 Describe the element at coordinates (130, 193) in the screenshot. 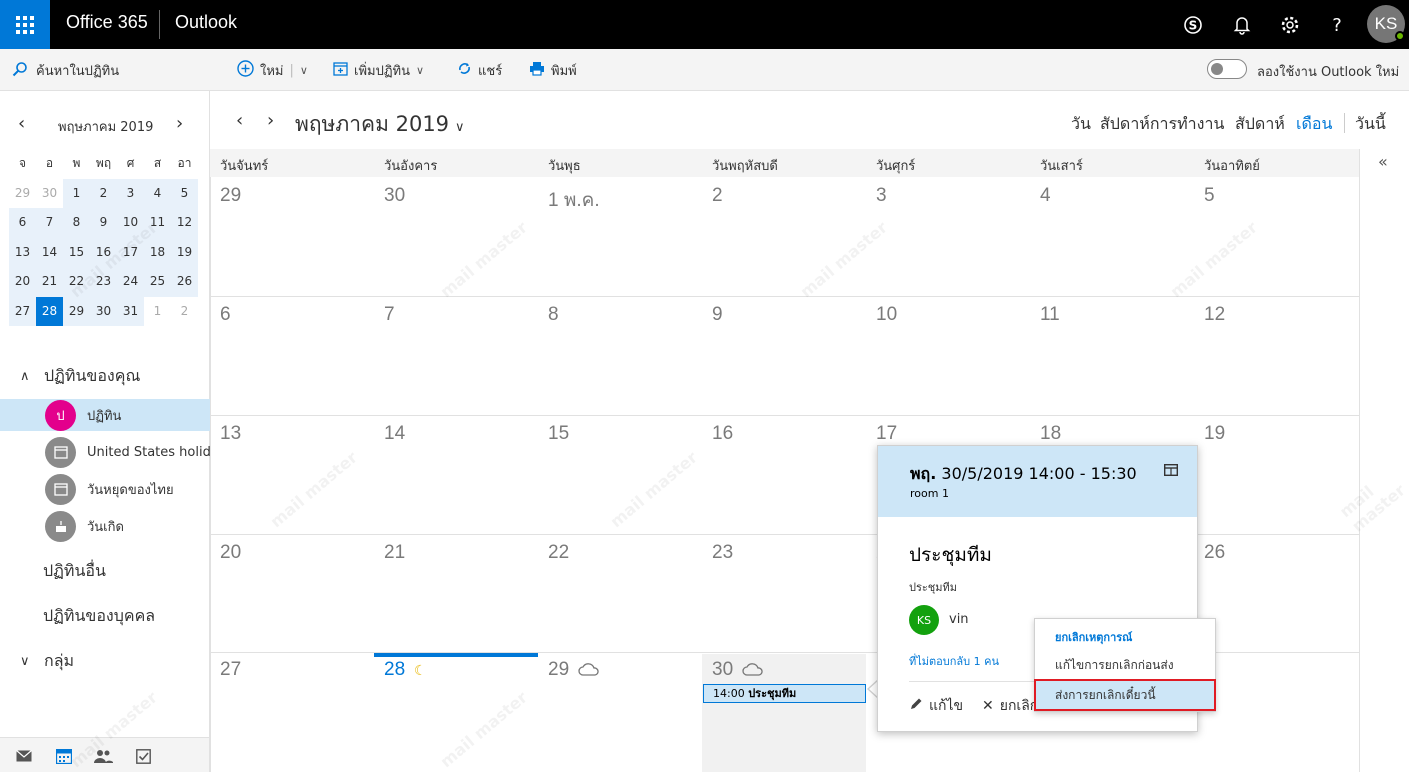

I see `mini-day-cell: 3` at that location.